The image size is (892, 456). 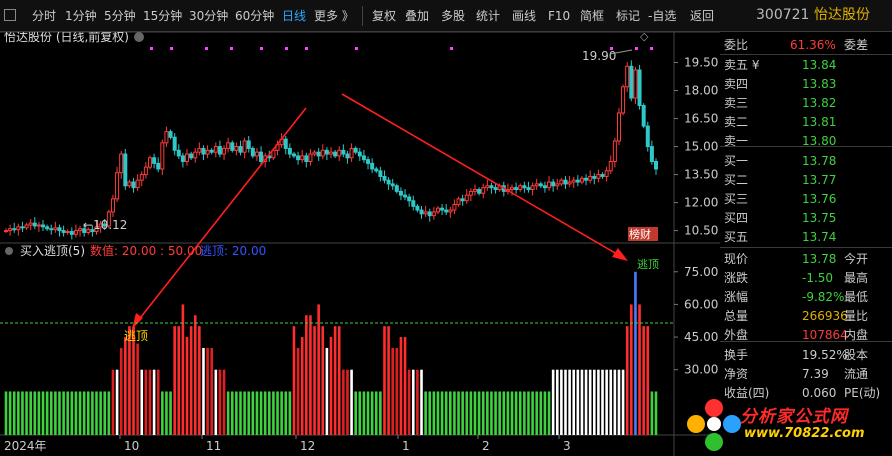 What do you see at coordinates (806, 199) in the screenshot?
I see `quote-row: 买三 13.76` at bounding box center [806, 199].